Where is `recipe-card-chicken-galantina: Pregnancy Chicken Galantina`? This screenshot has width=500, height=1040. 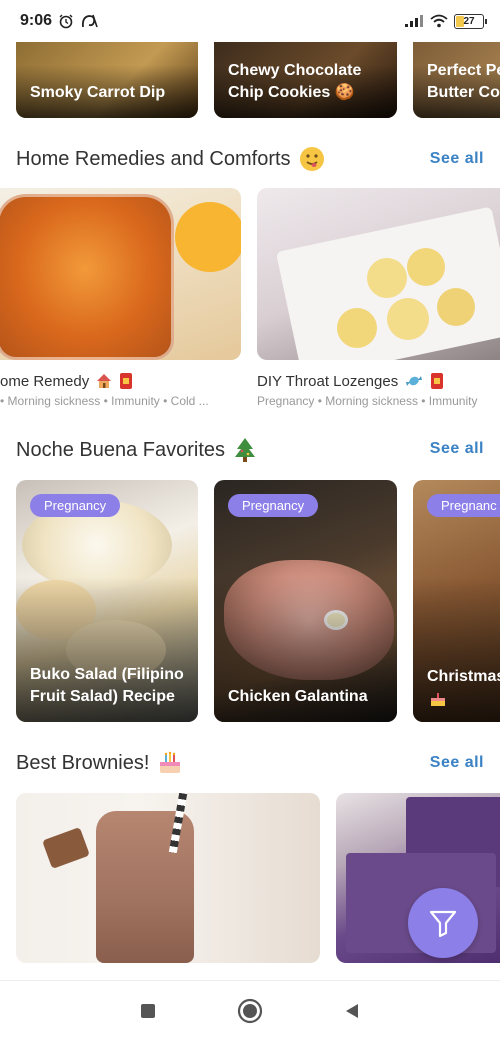
recipe-card-chicken-galantina: Pregnancy Chicken Galantina is located at coordinates (305, 601).